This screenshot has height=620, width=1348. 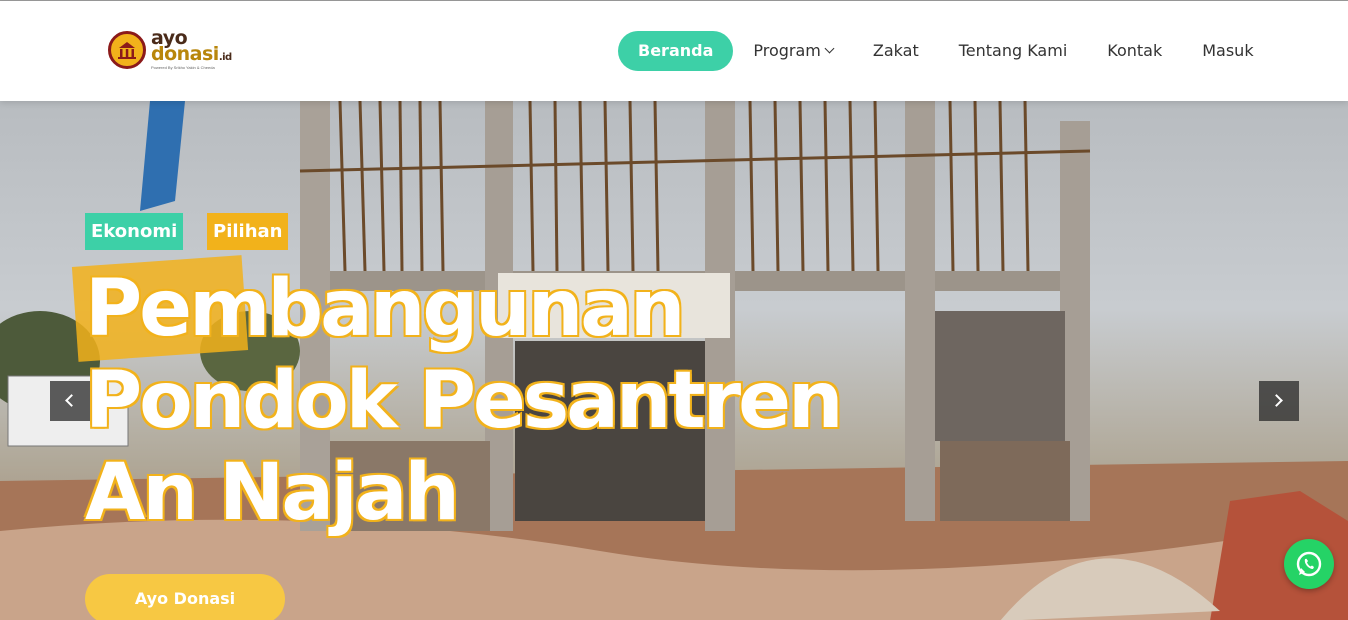 I want to click on nav-beranda: Beranda, so click(x=676, y=51).